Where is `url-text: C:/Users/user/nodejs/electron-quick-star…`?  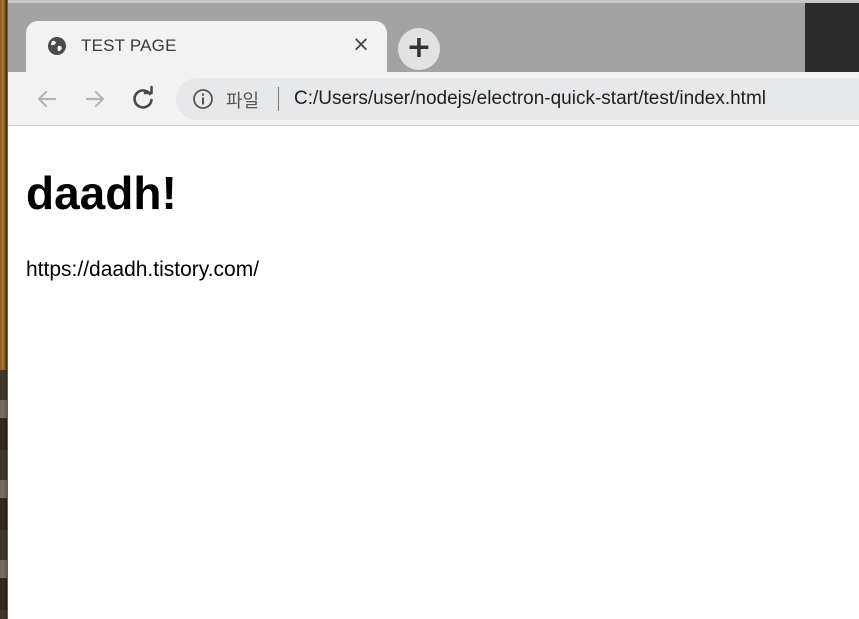 url-text: C:/Users/user/nodejs/electron-quick-star… is located at coordinates (530, 99).